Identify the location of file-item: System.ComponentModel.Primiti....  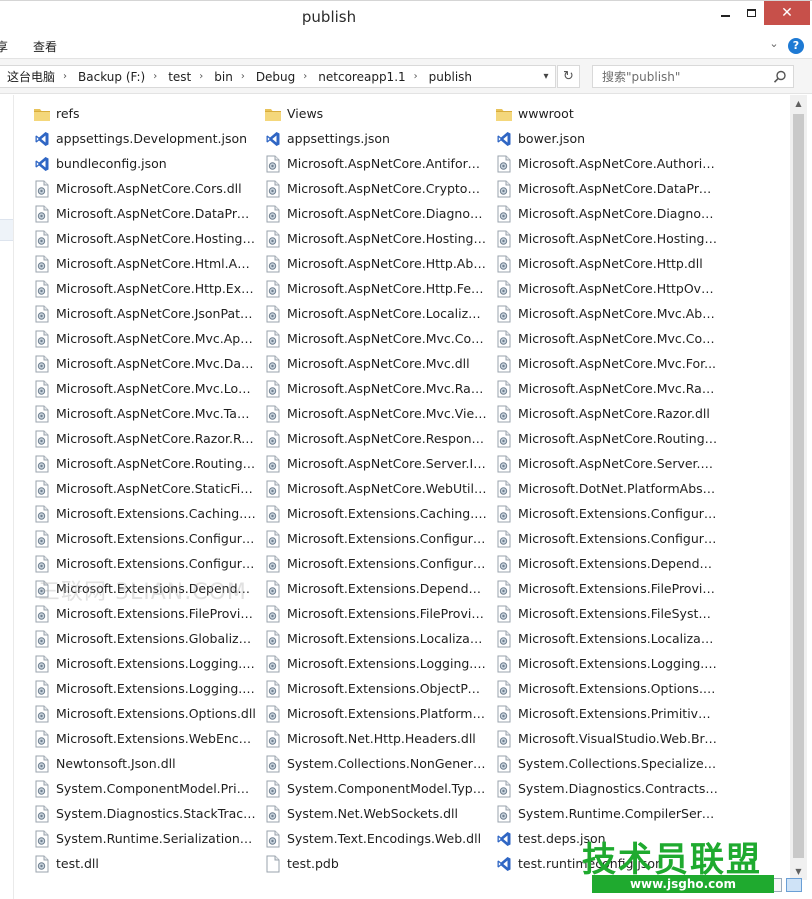
(148, 788).